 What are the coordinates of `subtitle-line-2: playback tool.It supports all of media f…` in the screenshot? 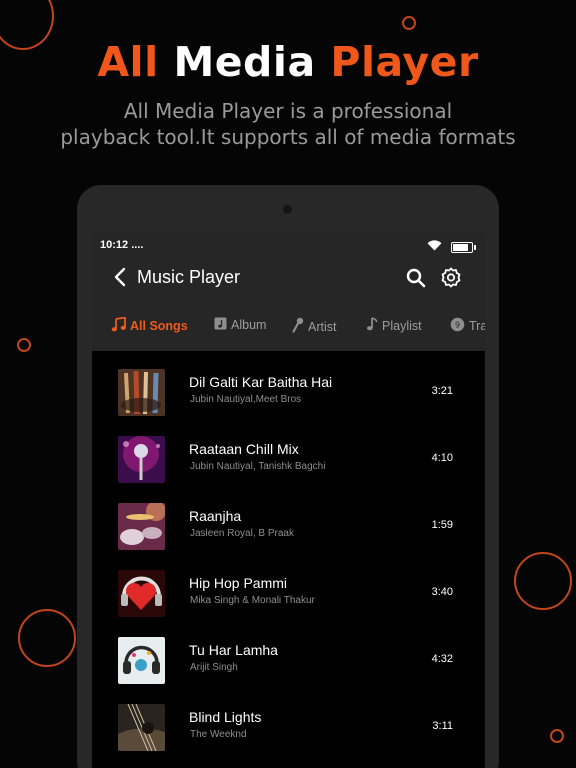 It's located at (288, 137).